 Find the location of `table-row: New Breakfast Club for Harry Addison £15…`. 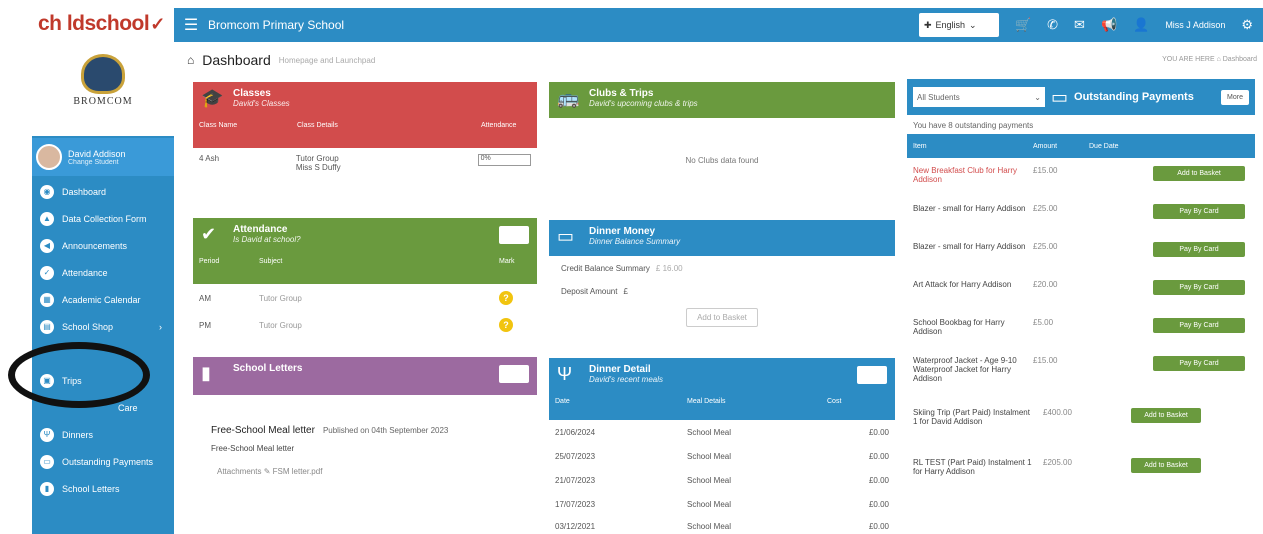

table-row: New Breakfast Club for Harry Addison £15… is located at coordinates (1081, 181).